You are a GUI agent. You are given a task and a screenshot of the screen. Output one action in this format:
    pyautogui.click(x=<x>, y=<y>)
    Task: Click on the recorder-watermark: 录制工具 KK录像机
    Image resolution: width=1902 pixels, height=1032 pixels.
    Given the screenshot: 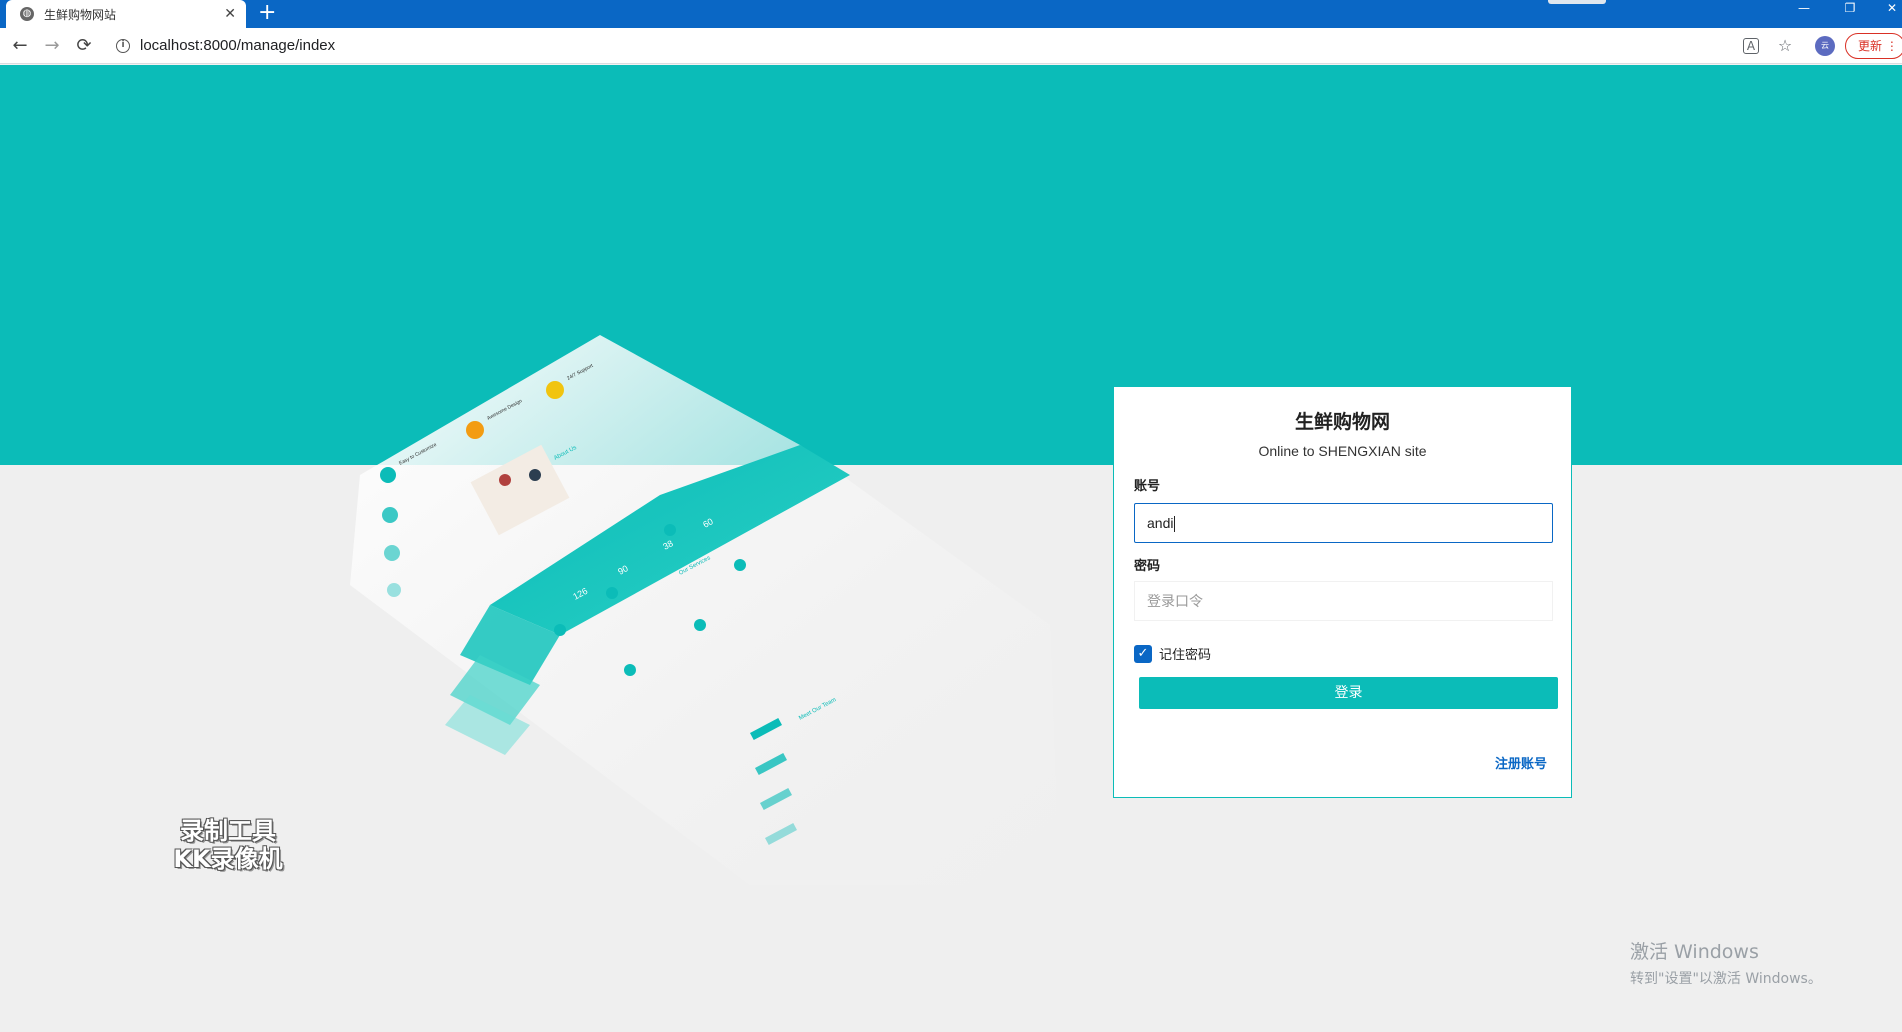 What is the action you would take?
    pyautogui.click(x=228, y=845)
    